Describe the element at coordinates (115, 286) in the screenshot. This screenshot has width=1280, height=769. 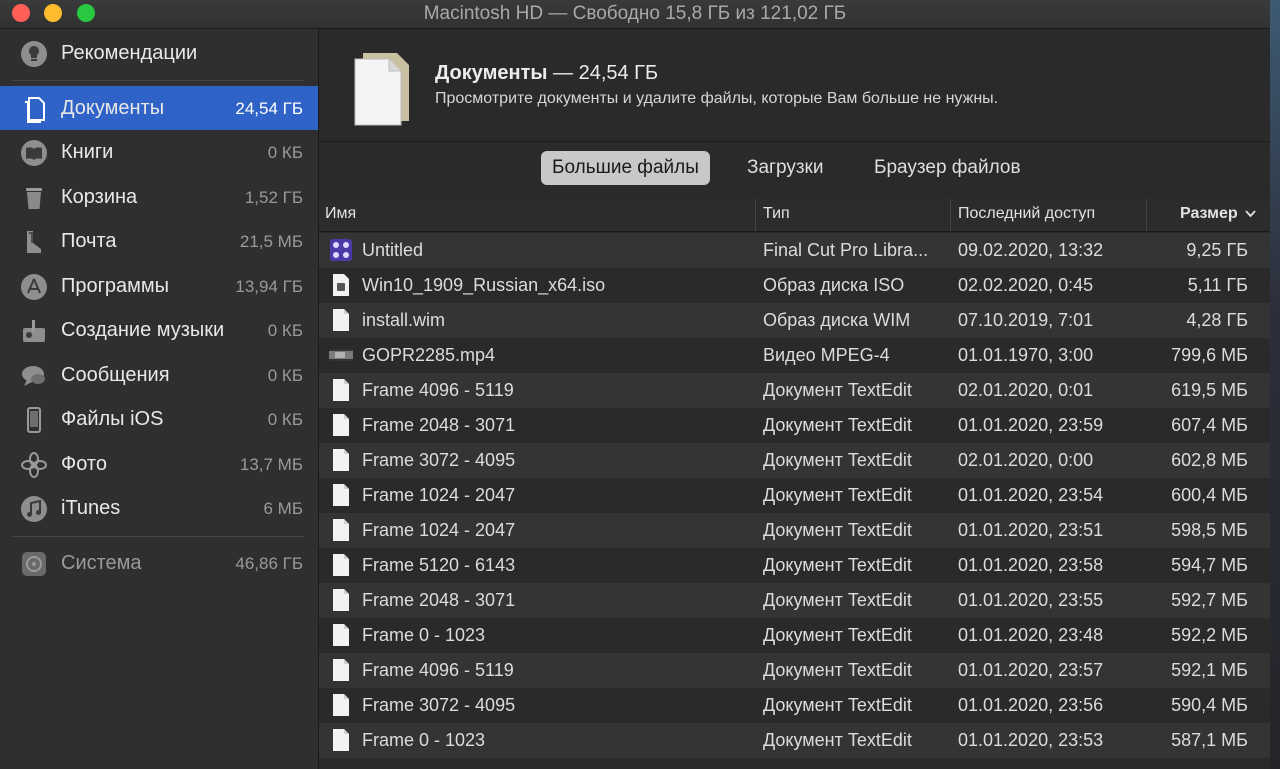
I see `sidebar-item-label: Программы` at that location.